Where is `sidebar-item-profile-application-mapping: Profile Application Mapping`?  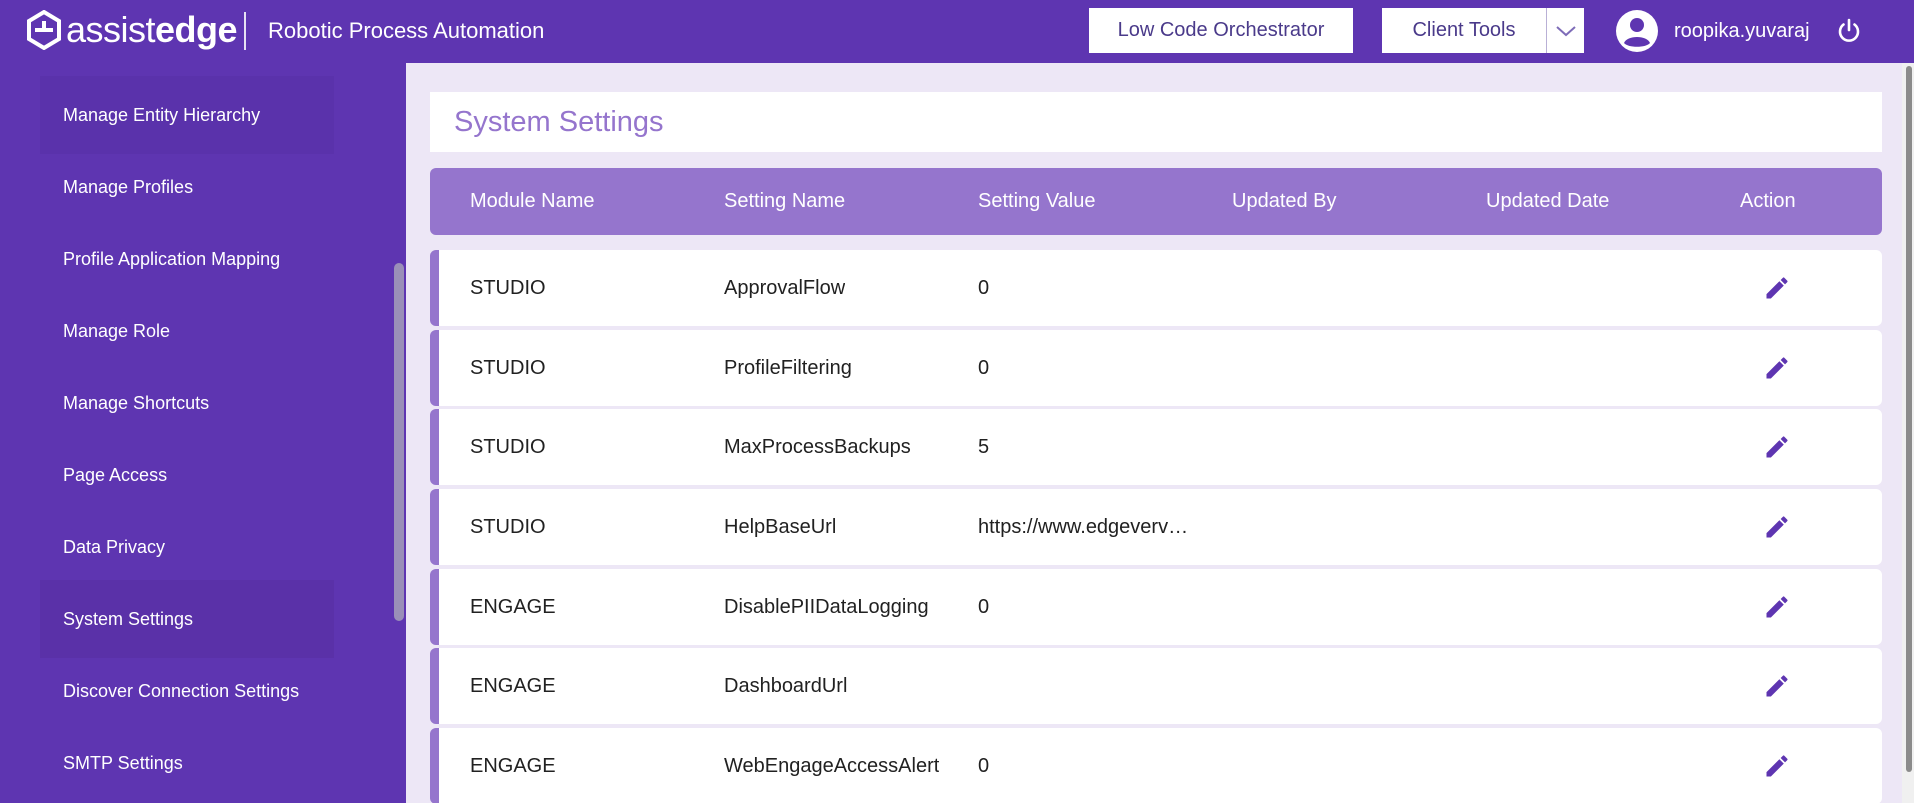 sidebar-item-profile-application-mapping: Profile Application Mapping is located at coordinates (187, 259).